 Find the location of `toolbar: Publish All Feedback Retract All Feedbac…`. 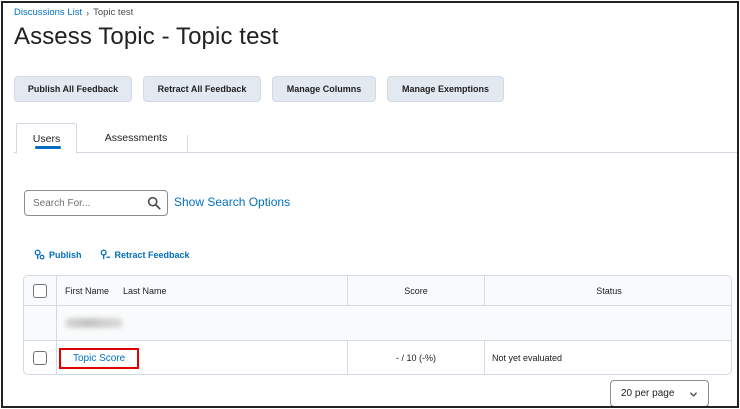

toolbar: Publish All Feedback Retract All Feedbac… is located at coordinates (259, 89).